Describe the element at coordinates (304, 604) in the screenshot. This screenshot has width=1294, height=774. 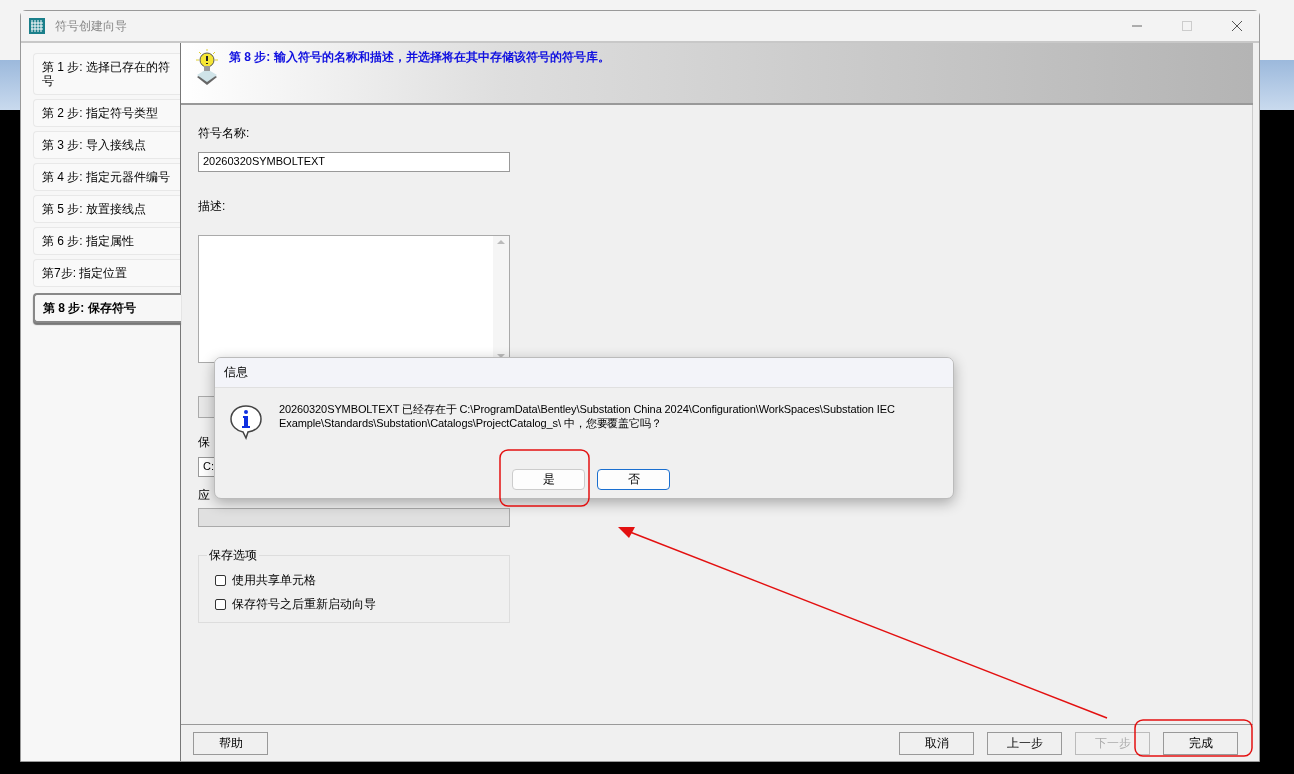
I see `checkbox-label: 保存符号之后重新启动向导` at that location.